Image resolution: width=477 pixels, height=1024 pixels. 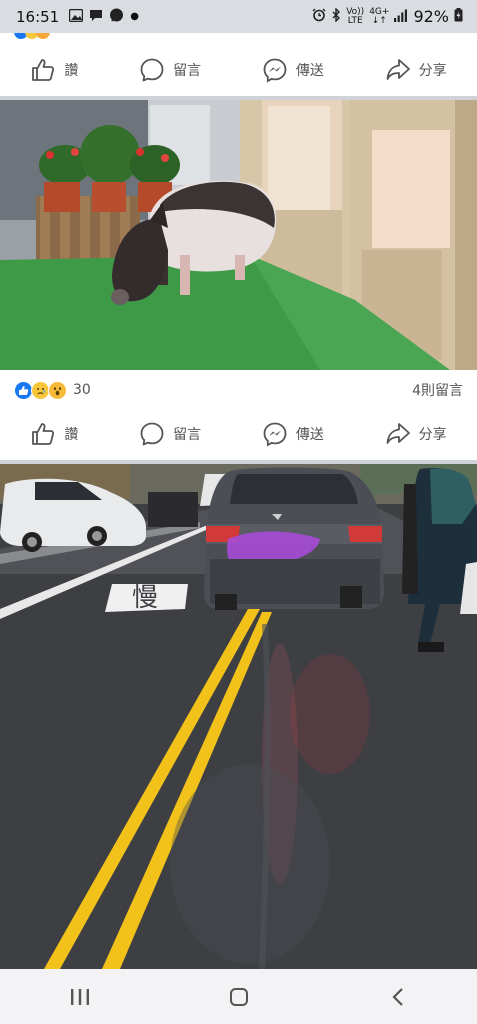 I want to click on back-button, so click(x=398, y=997).